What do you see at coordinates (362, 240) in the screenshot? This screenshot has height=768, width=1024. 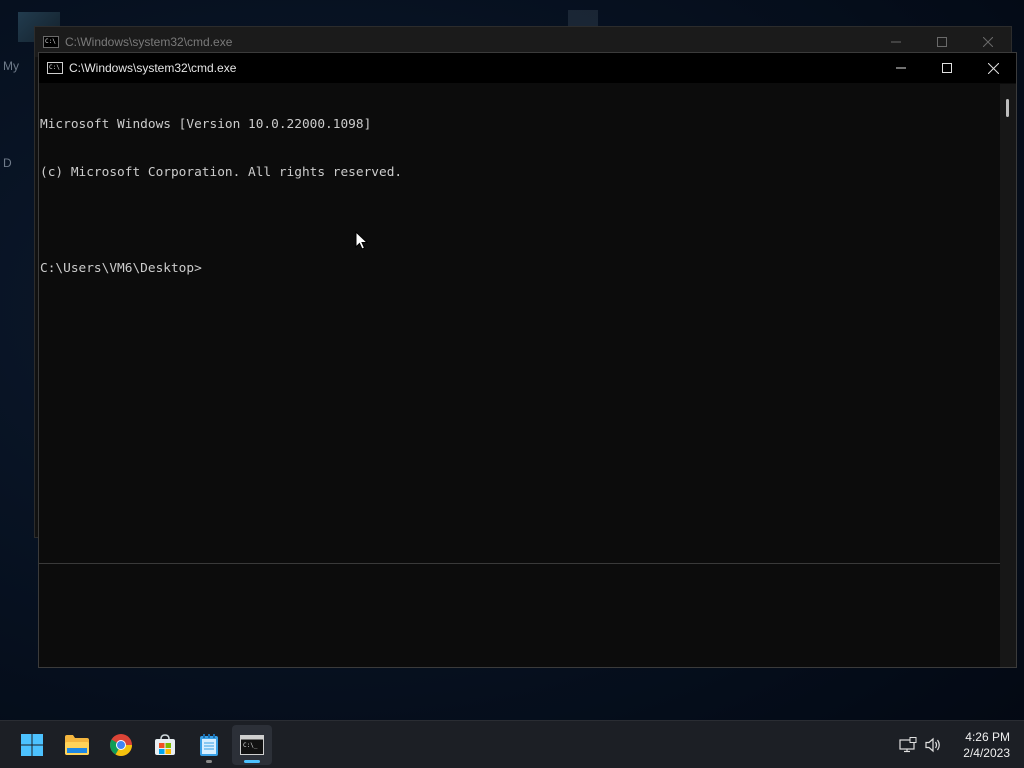 I see `mouse-pointer-icon` at bounding box center [362, 240].